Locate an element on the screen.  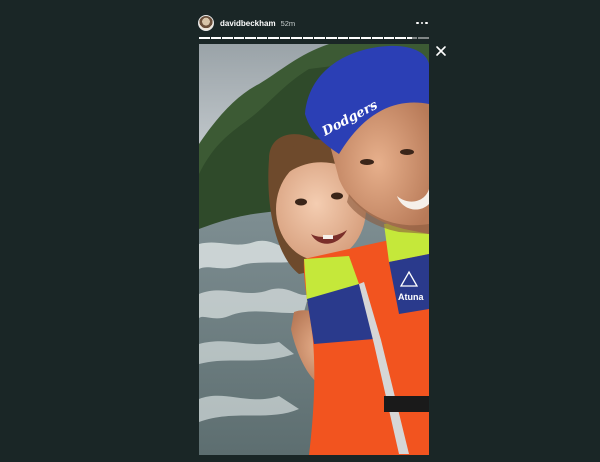
story-progress-bar is located at coordinates (314, 38).